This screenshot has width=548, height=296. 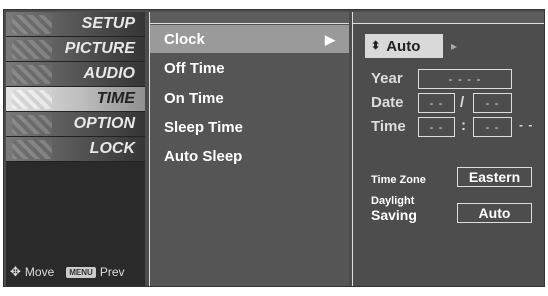 I want to click on film-reel-icon, so click(x=32, y=49).